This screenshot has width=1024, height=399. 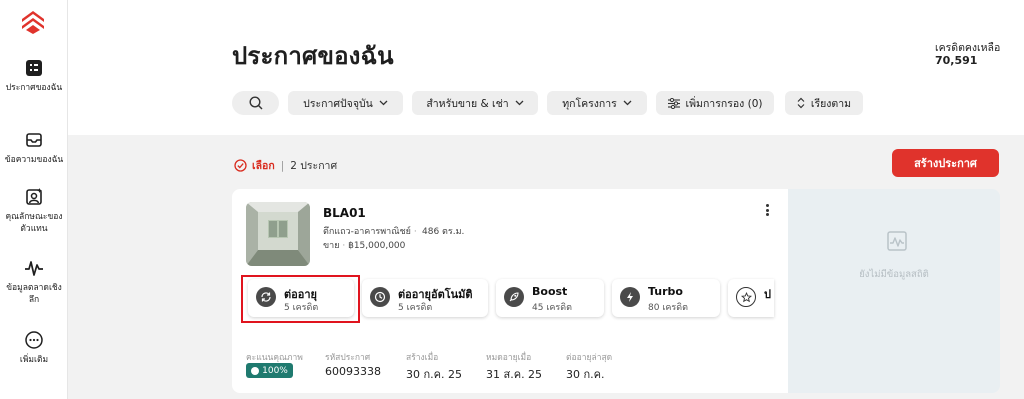 What do you see at coordinates (331, 246) in the screenshot?
I see `sale-label: ขาย` at bounding box center [331, 246].